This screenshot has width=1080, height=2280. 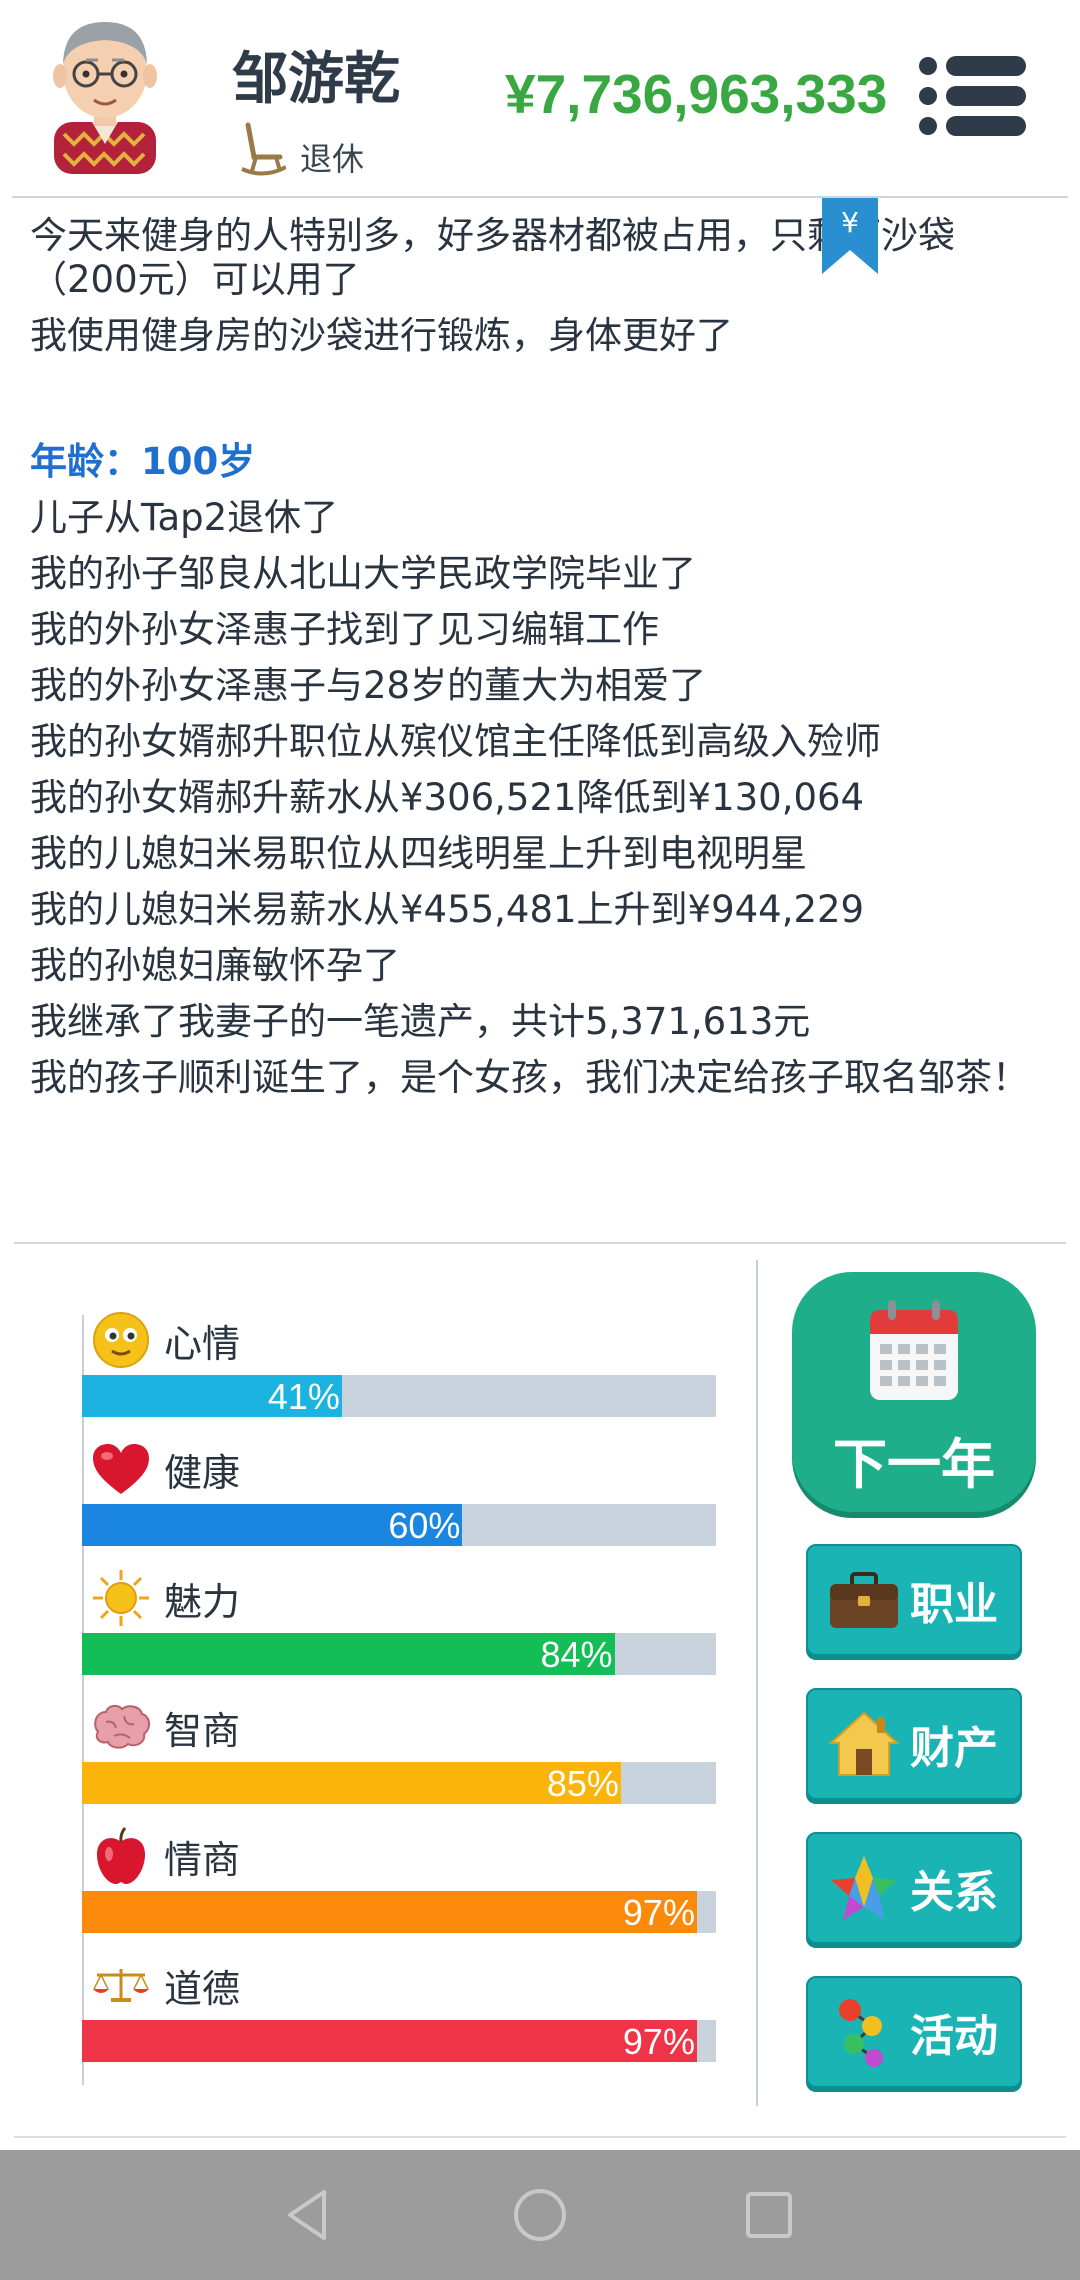 What do you see at coordinates (864, 1600) in the screenshot?
I see `briefcase-icon` at bounding box center [864, 1600].